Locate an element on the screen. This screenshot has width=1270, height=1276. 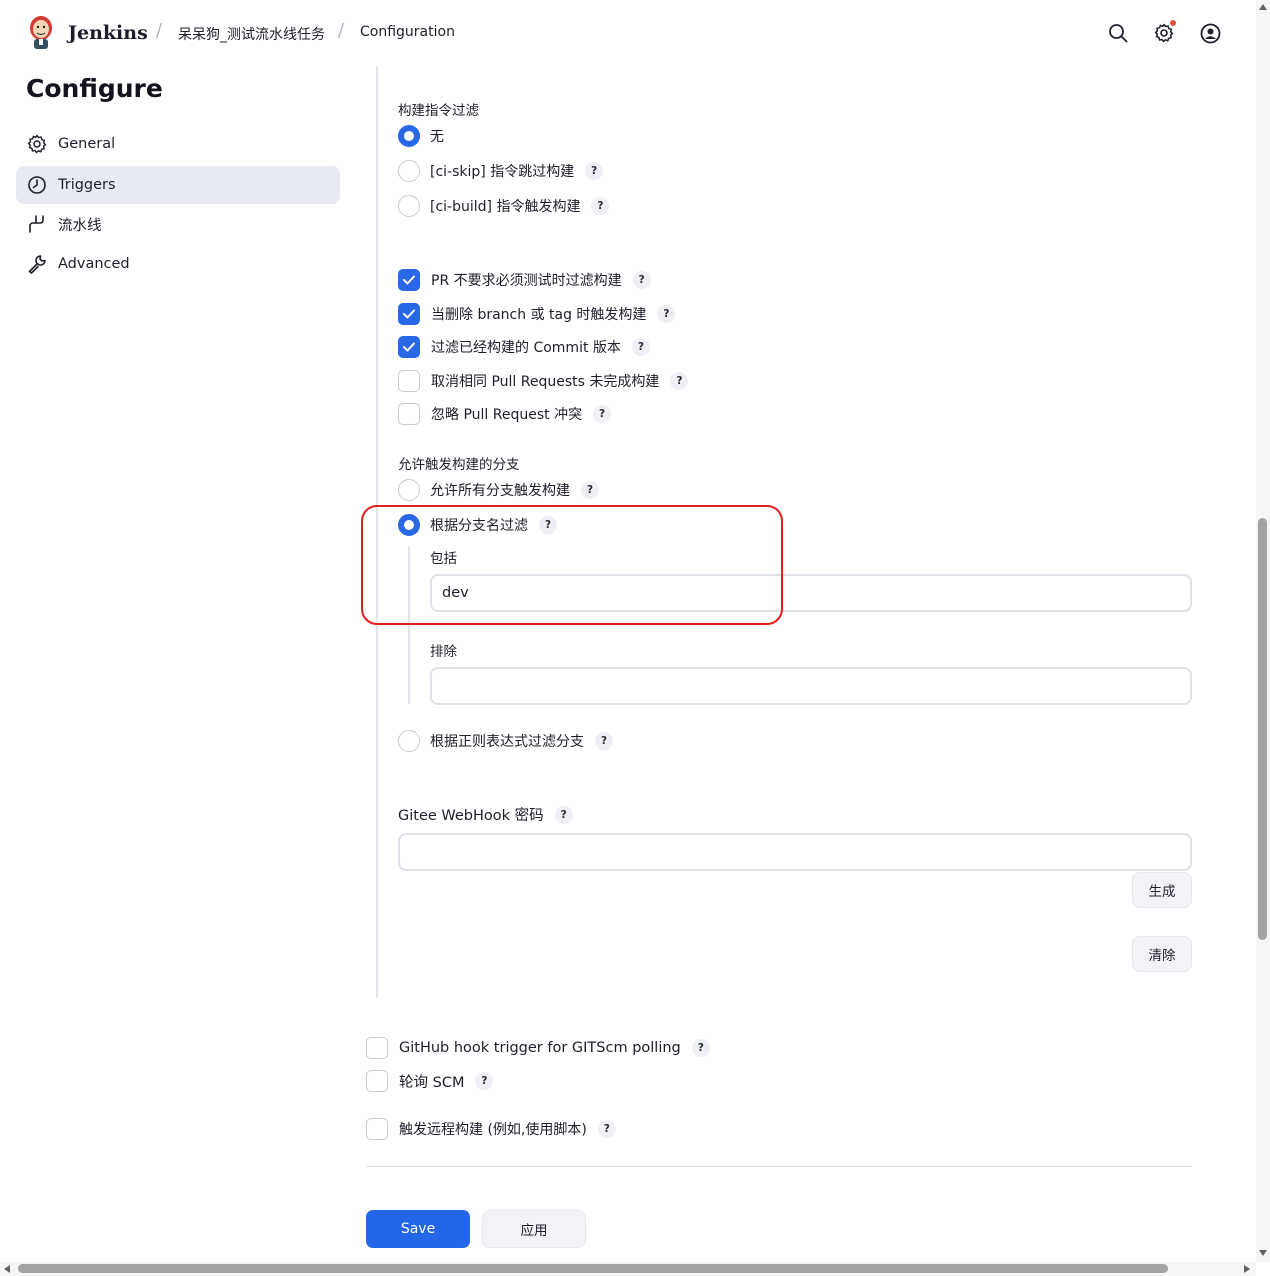
checkbox-label: 当删除 branch 或 tag 时触发构建 is located at coordinates (539, 315).